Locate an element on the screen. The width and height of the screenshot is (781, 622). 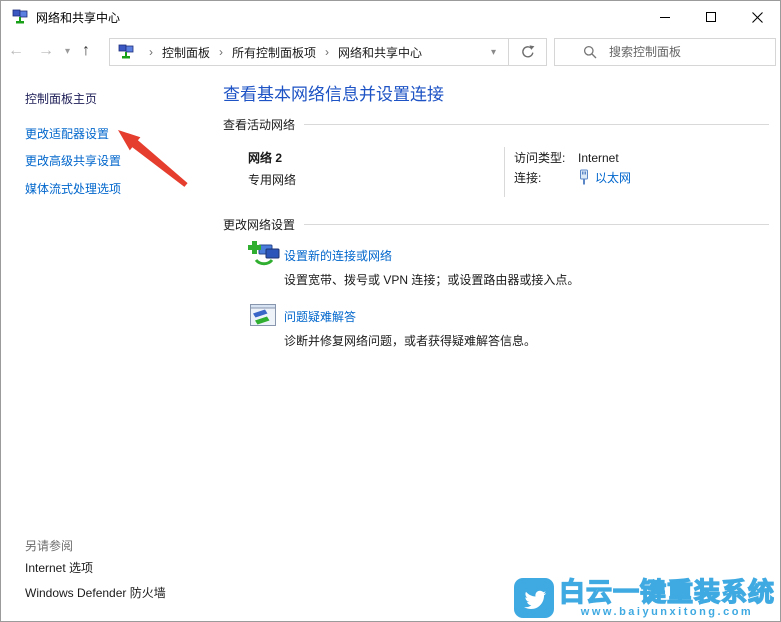
maximize-icon is located at coordinates (711, 17).